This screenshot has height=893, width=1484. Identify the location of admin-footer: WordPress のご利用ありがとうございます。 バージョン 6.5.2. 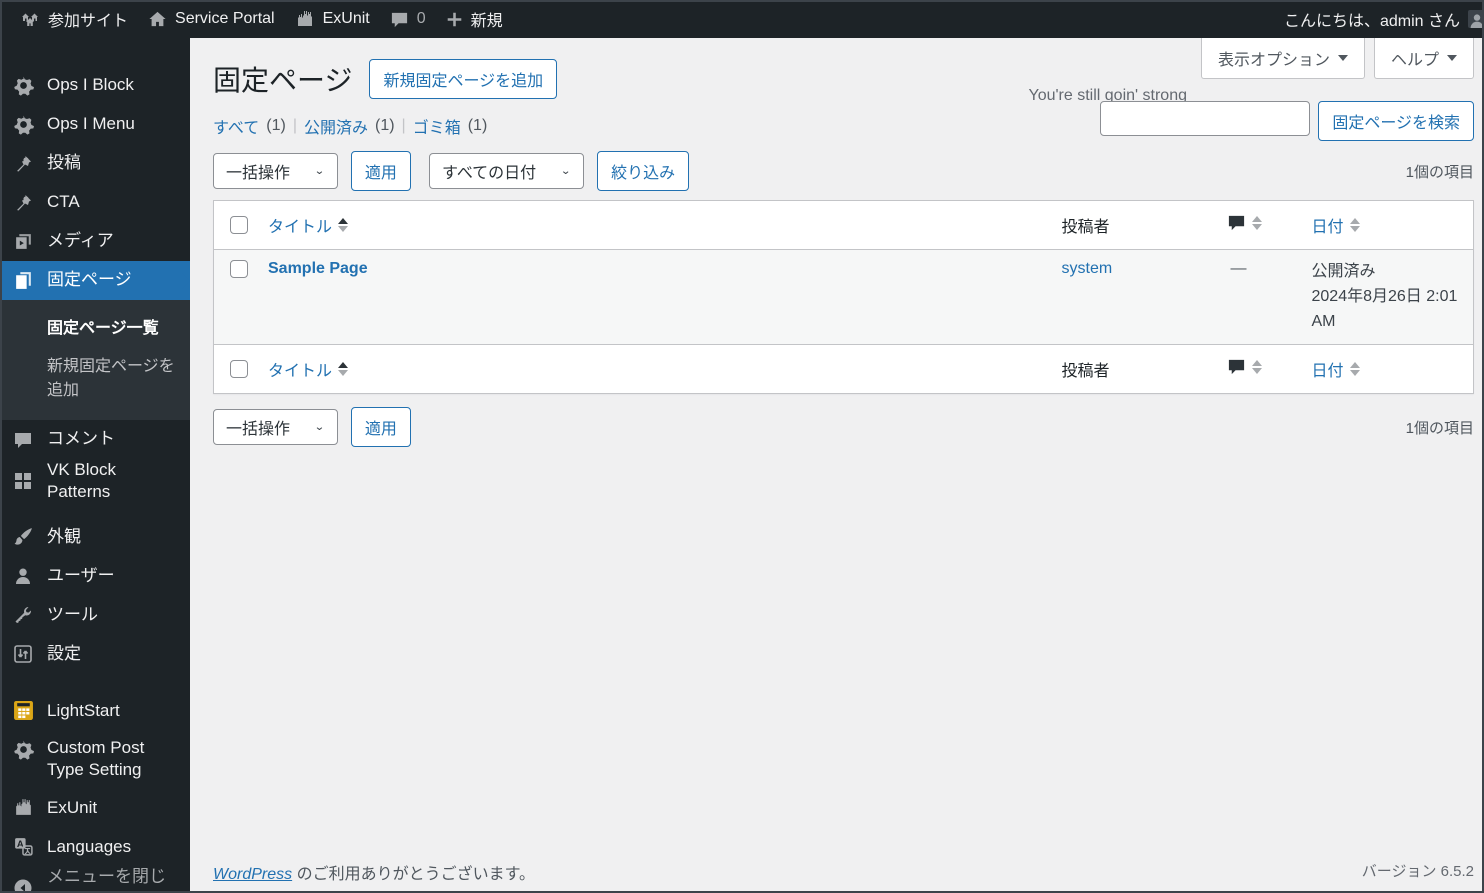
(843, 872).